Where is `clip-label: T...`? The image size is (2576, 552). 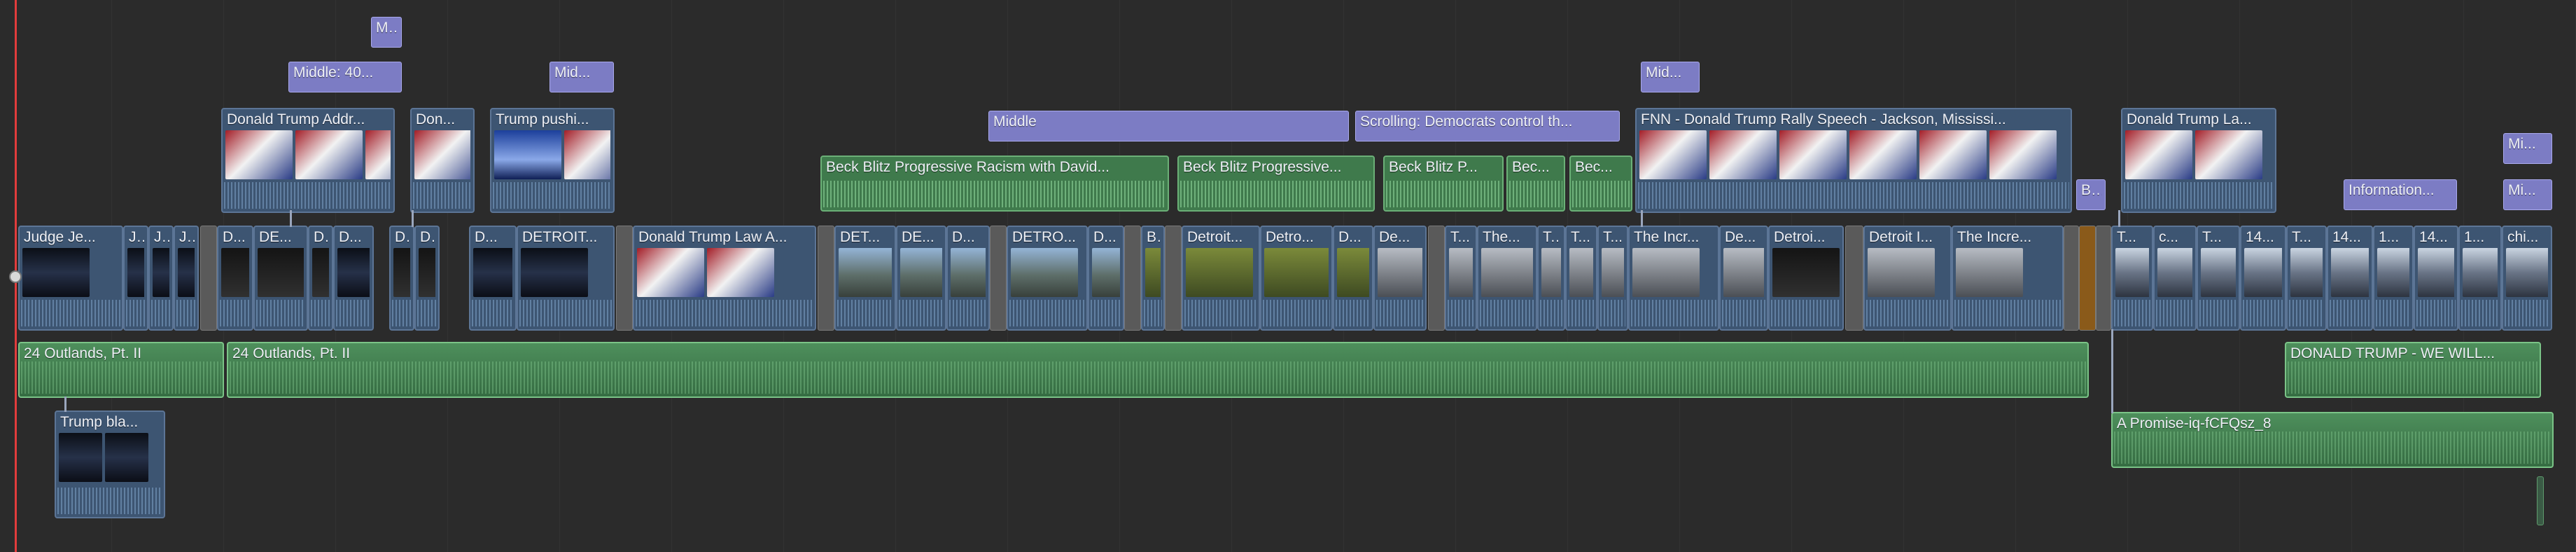
clip-label: T... is located at coordinates (2302, 237).